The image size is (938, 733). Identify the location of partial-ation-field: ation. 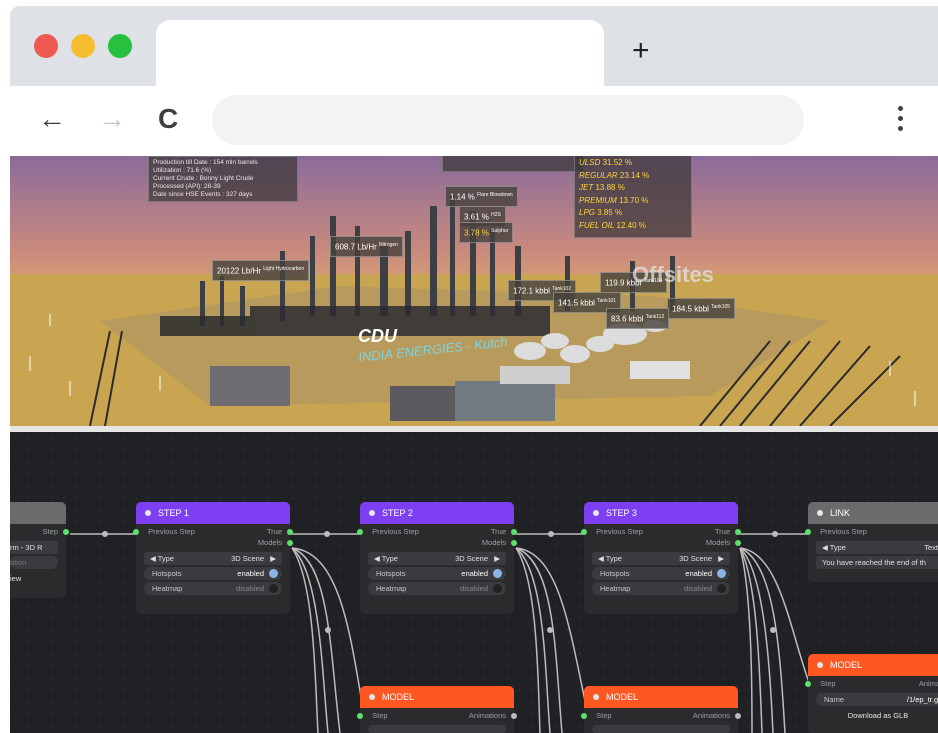
(34, 562).